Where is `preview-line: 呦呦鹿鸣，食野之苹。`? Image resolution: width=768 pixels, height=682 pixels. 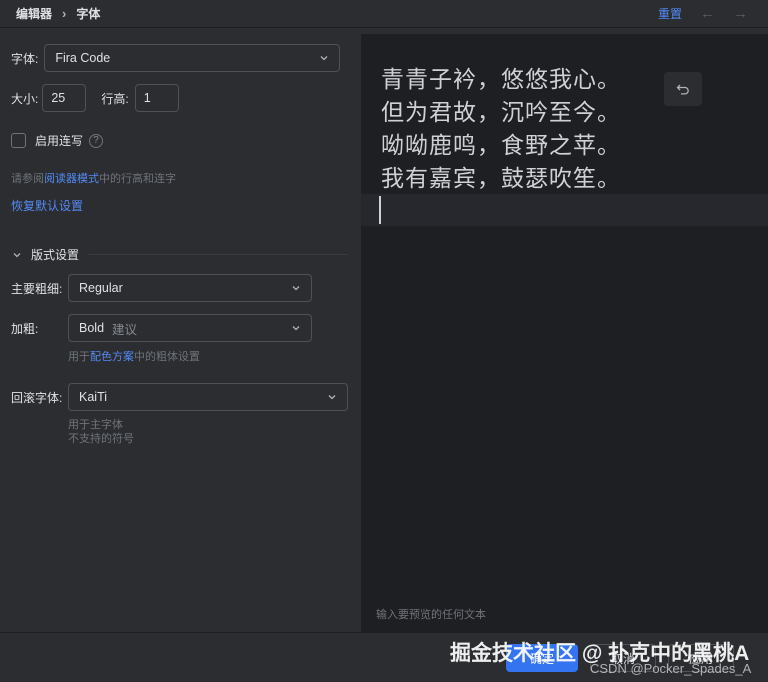
preview-line: 呦呦鹿鸣，食野之苹。 is located at coordinates (501, 146).